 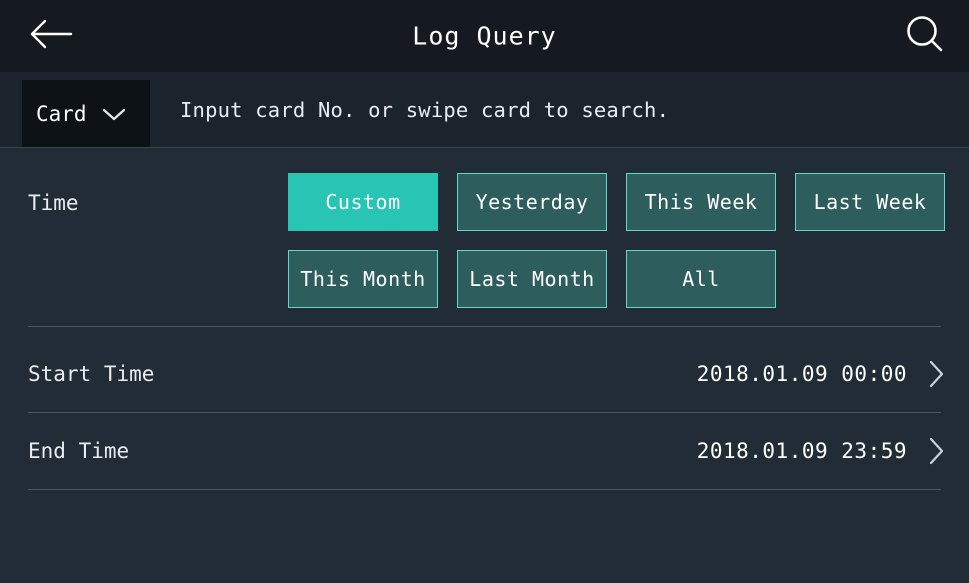 I want to click on search-button, so click(x=925, y=36).